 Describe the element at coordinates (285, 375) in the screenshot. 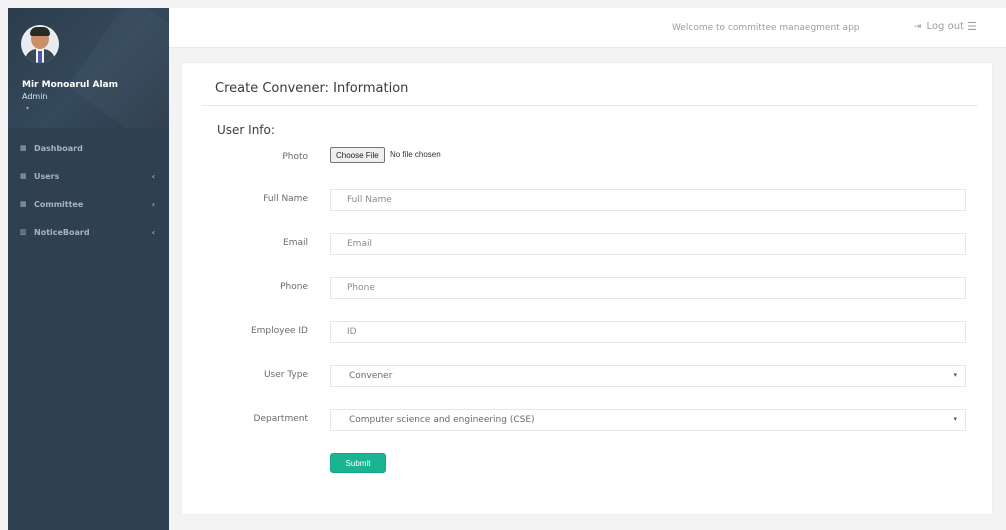

I see `user-type-label: User Type` at that location.